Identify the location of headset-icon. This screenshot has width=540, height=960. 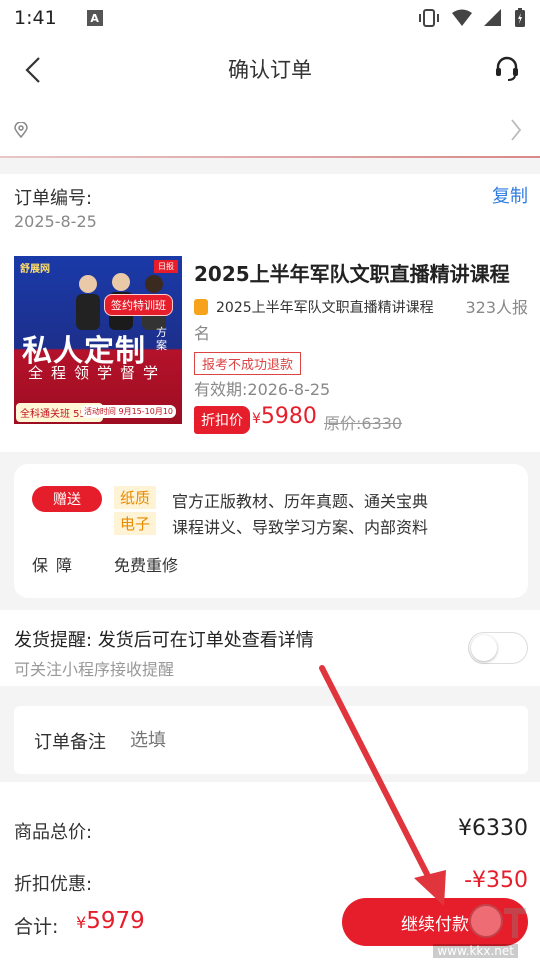
(507, 69).